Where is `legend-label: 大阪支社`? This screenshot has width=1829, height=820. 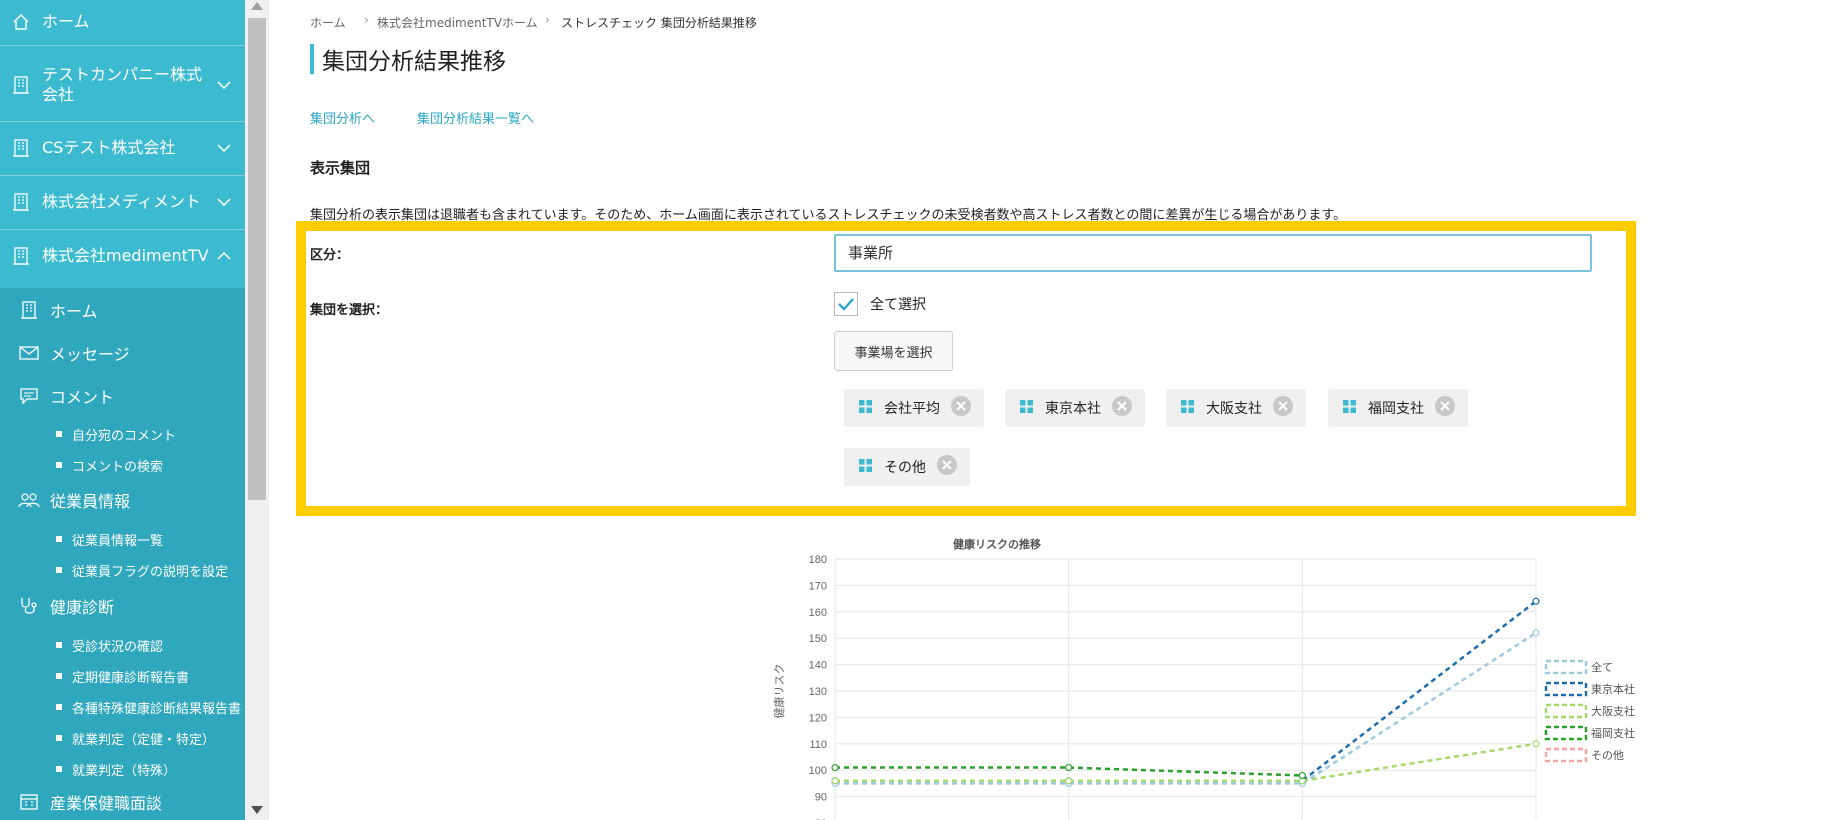
legend-label: 大阪支社 is located at coordinates (1613, 711).